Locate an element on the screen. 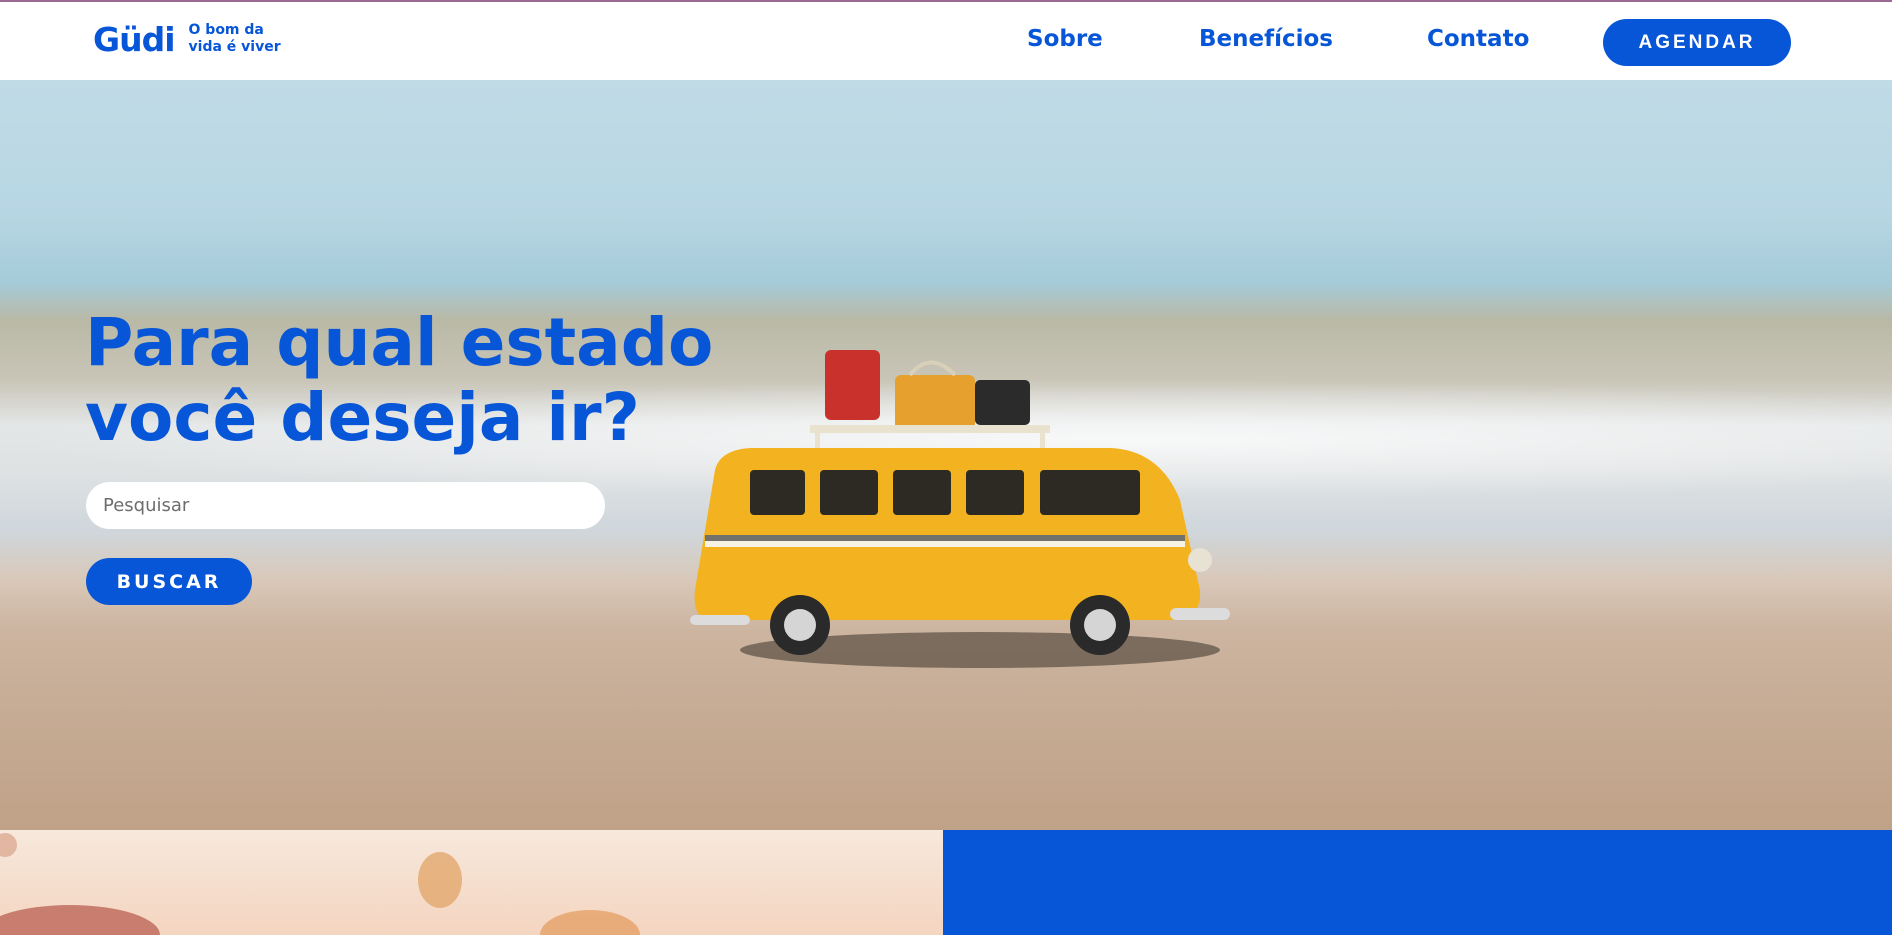 This screenshot has height=935, width=1892. hero-title: Para qual estado você deseja ir? is located at coordinates (399, 380).